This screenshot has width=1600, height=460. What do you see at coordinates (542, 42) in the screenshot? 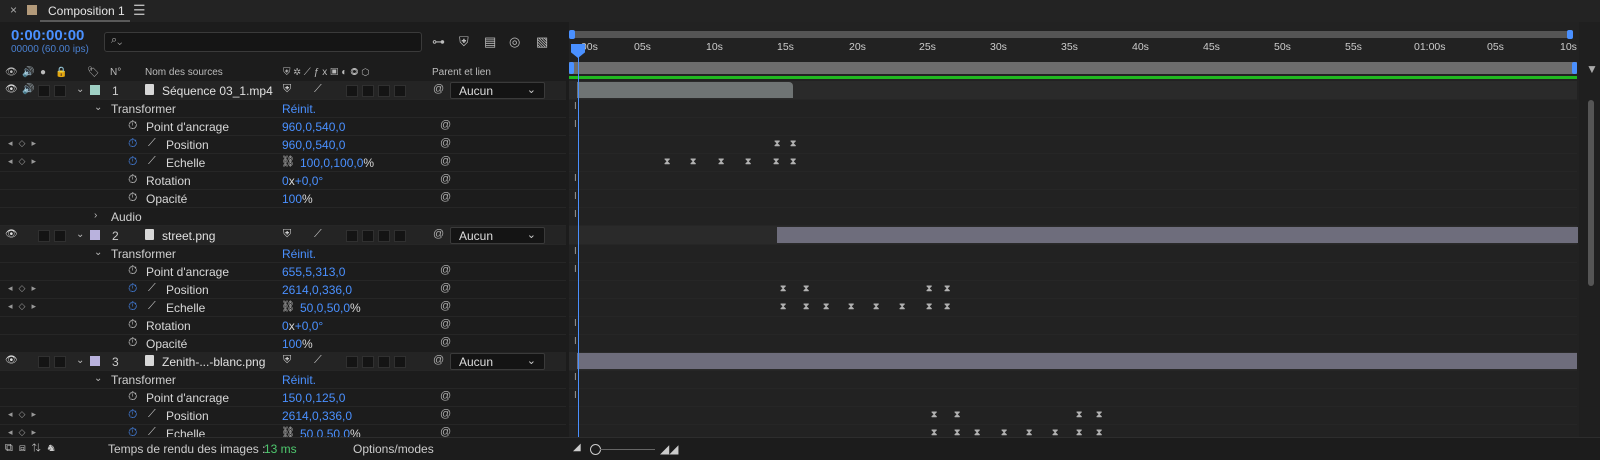
I see `graph-editor-icon: ▧` at bounding box center [542, 42].